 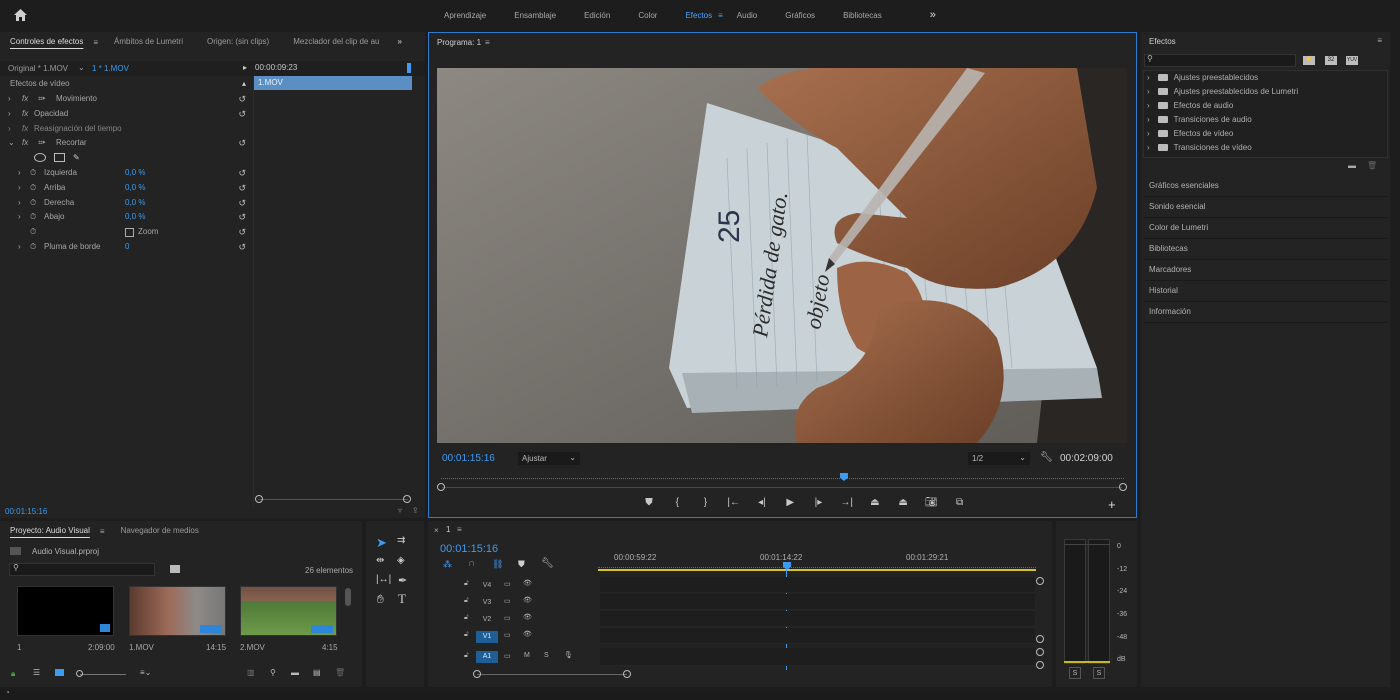 What do you see at coordinates (1267, 78) in the screenshot?
I see `fx-folder-presets: › Ajustes preestablecidos` at bounding box center [1267, 78].